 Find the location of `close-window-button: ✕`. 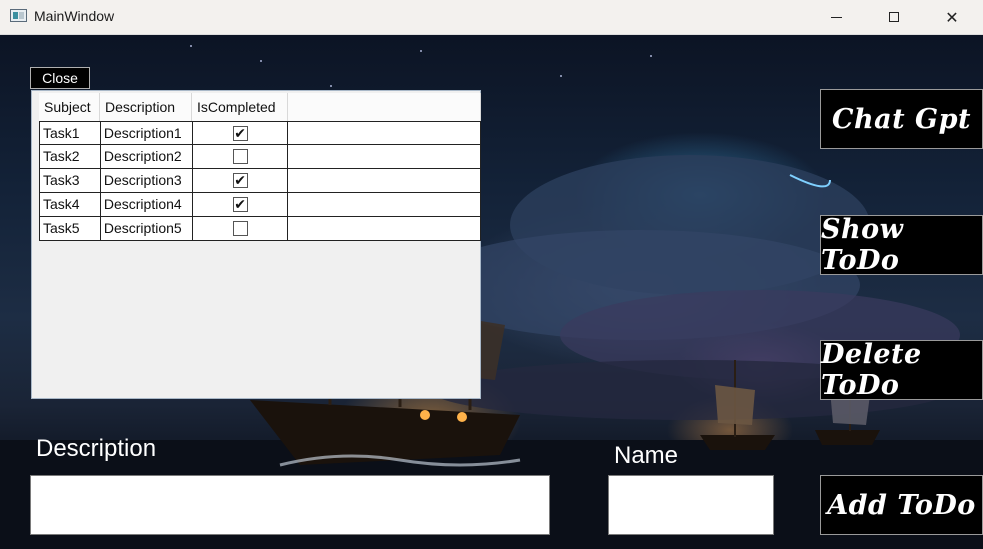

close-window-button: ✕ is located at coordinates (952, 17).